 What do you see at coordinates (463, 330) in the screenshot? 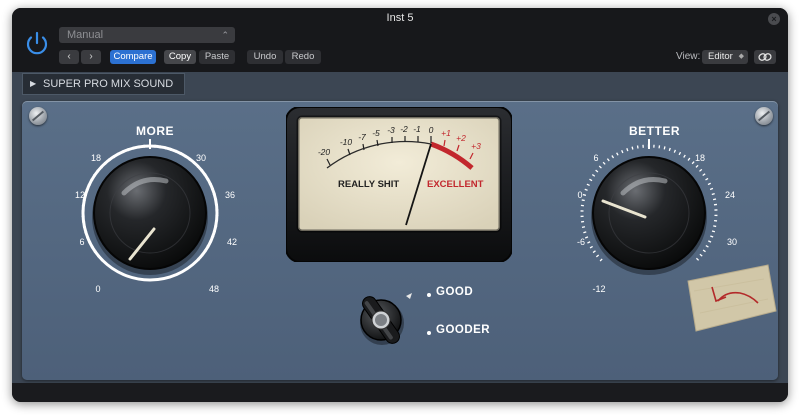
I see `switch-option-gooder: GOODER` at bounding box center [463, 330].